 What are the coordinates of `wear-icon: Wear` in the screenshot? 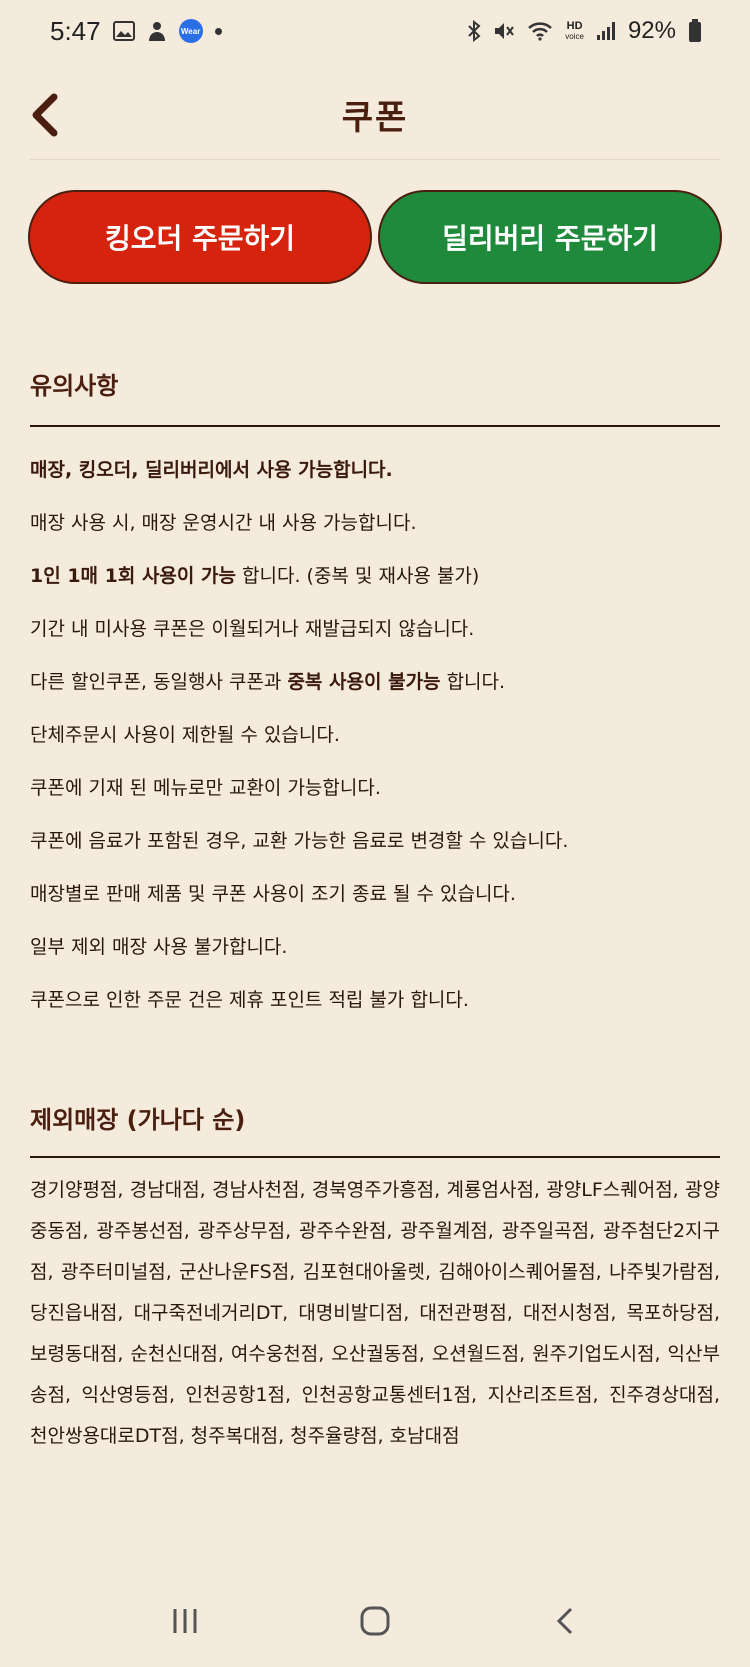 It's located at (190, 31).